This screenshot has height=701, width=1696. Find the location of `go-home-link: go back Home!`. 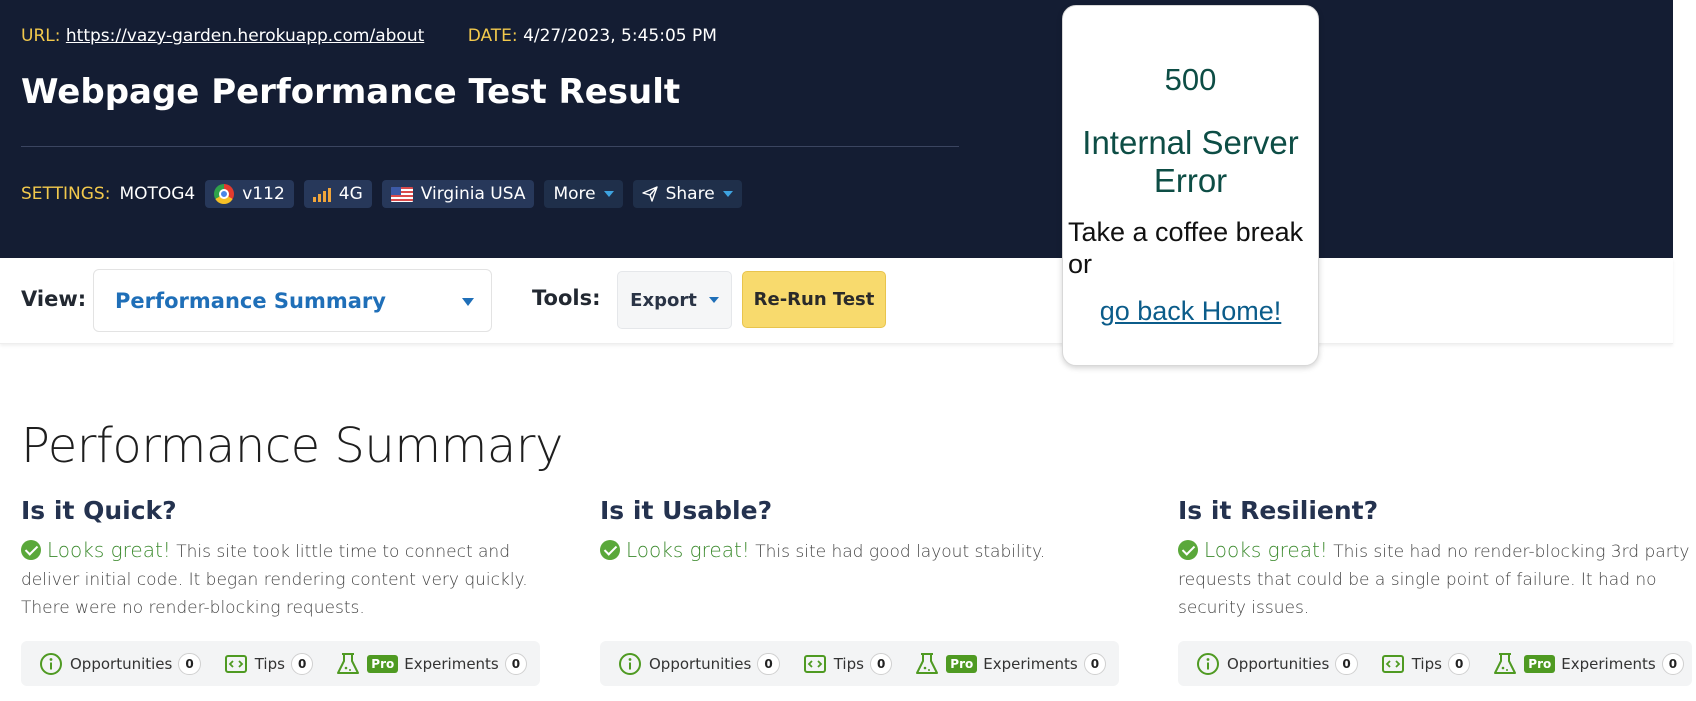

go-home-link: go back Home! is located at coordinates (1190, 311).